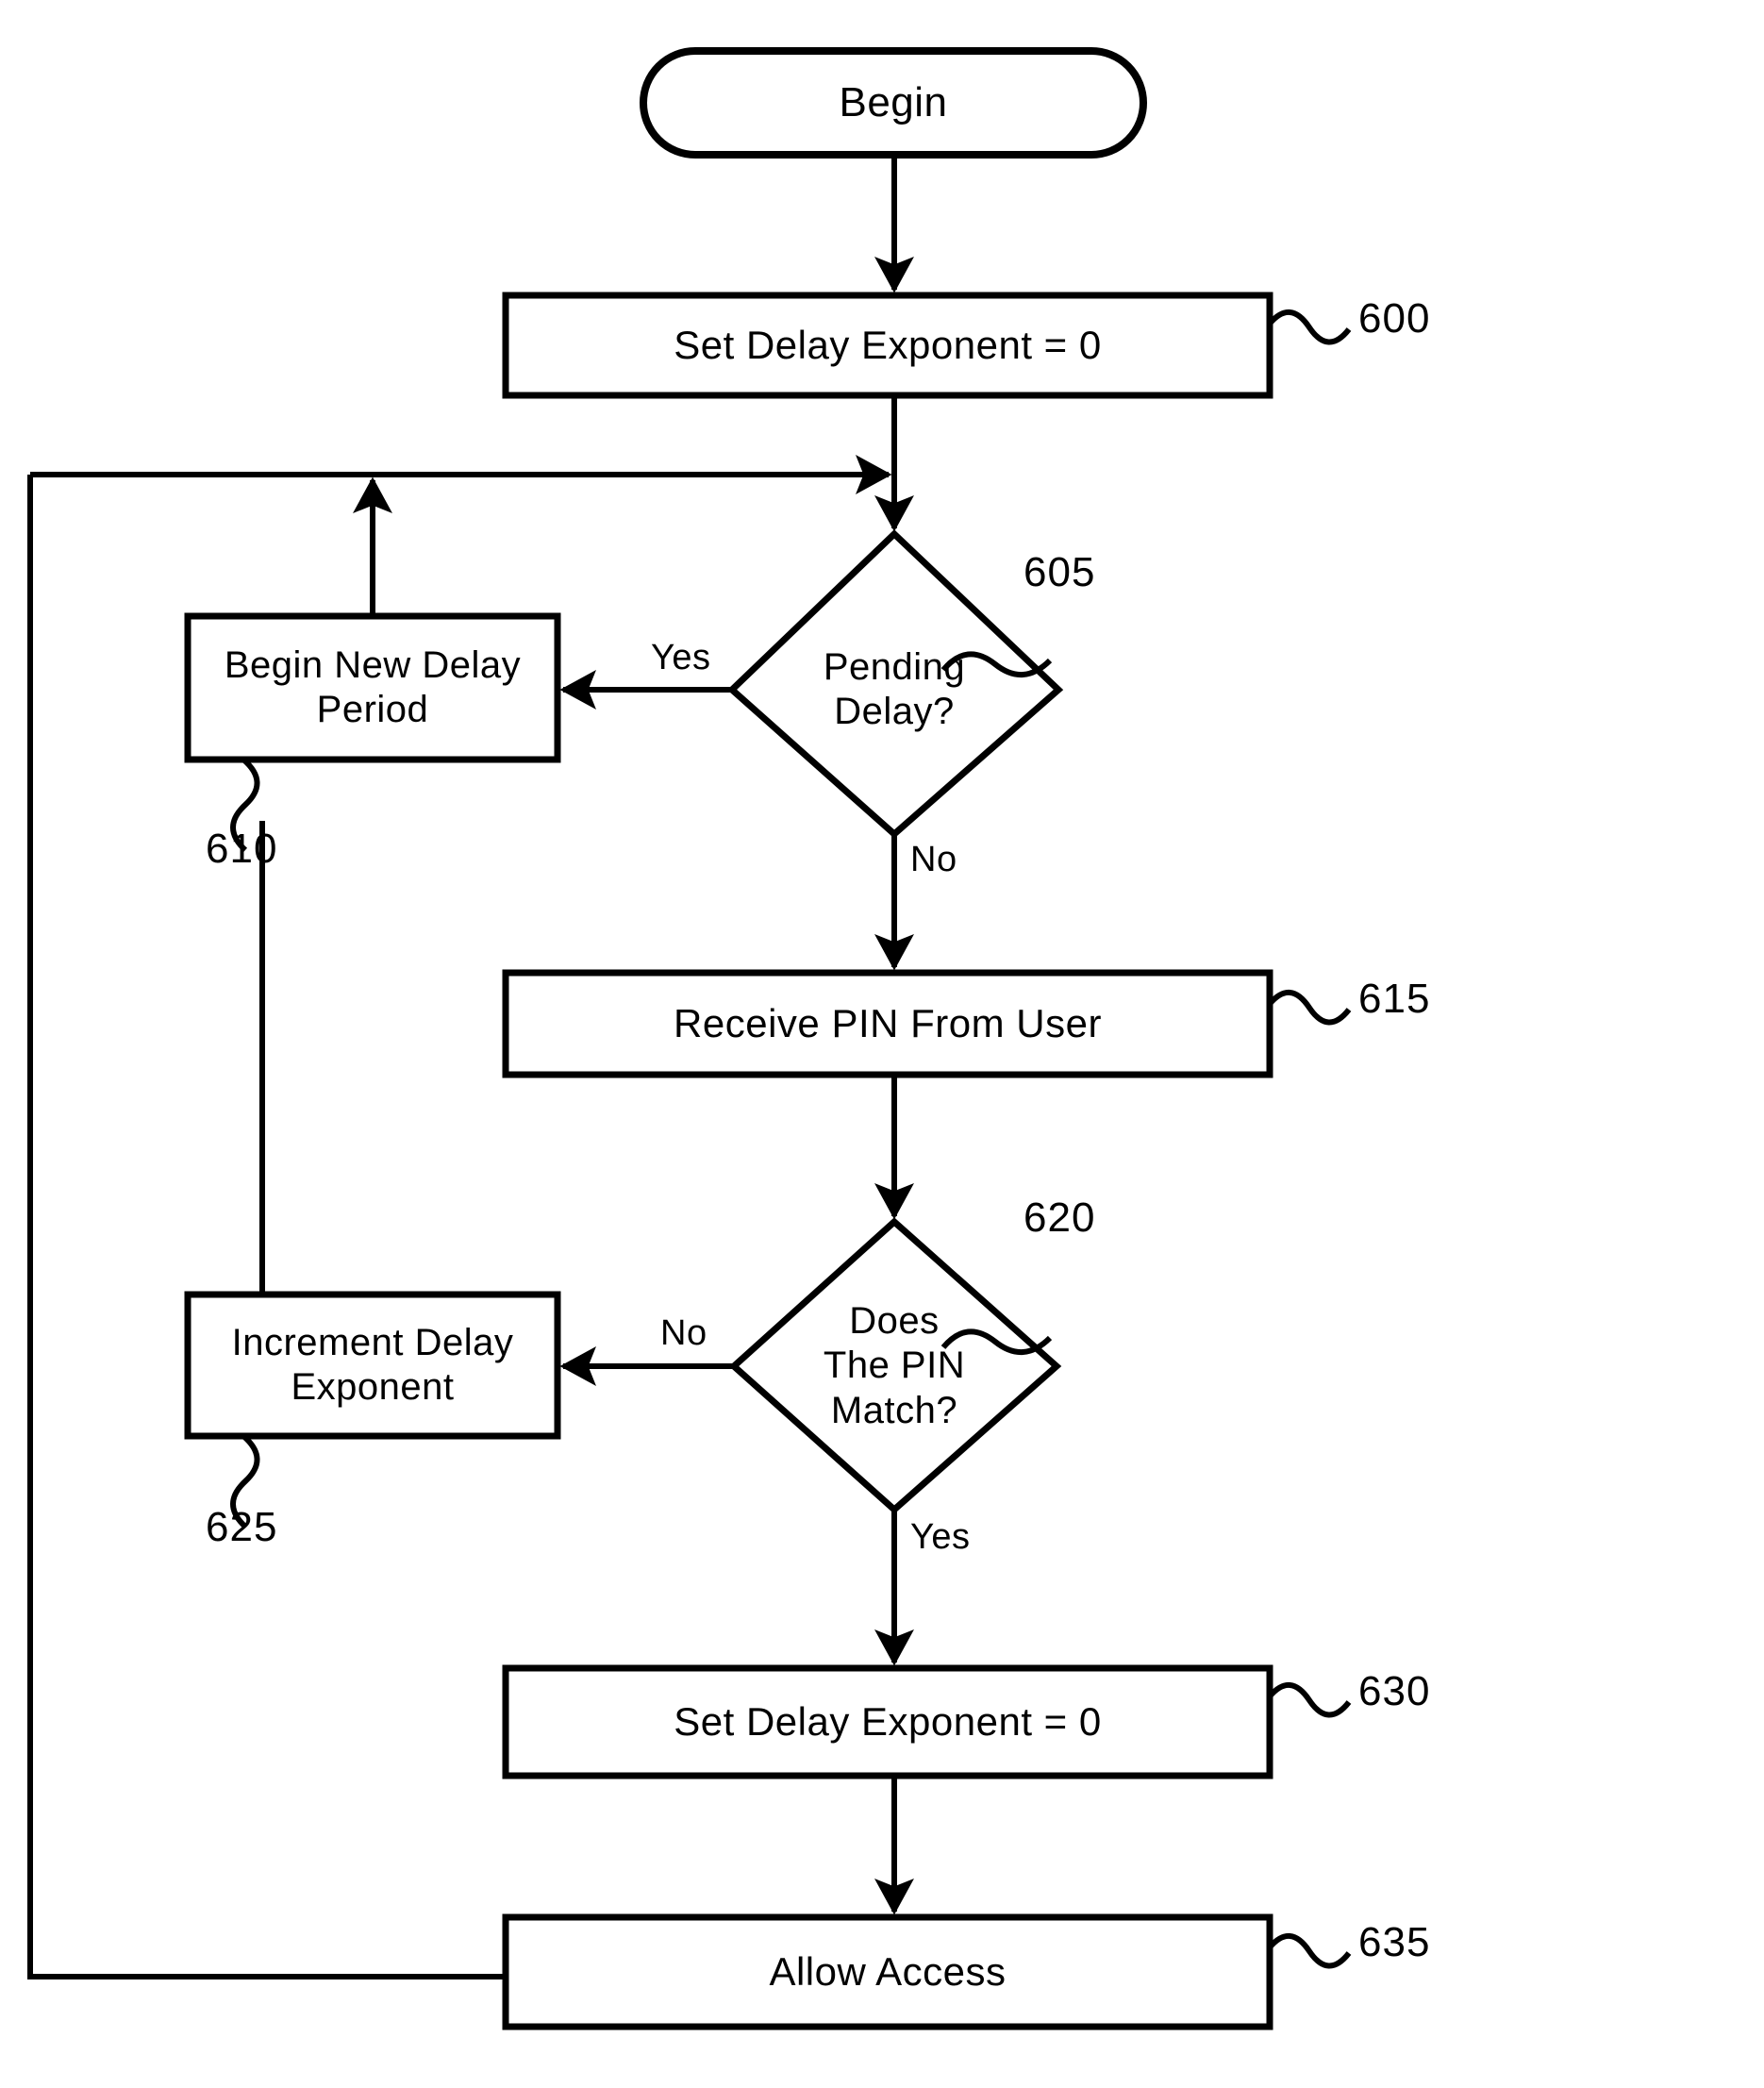 The width and height of the screenshot is (1764, 2088). I want to click on set-delay-exponent-b-shape, so click(888, 1721).